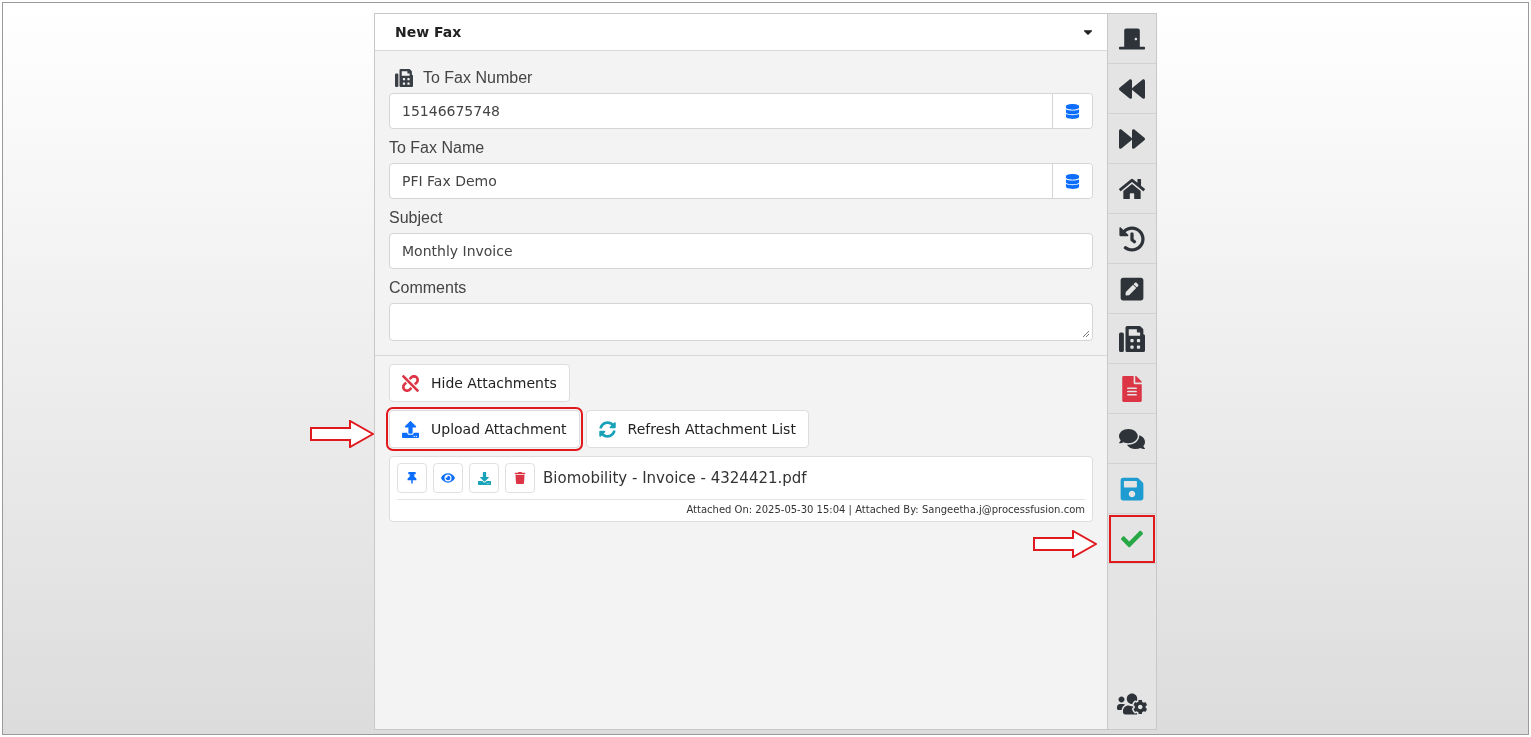 The width and height of the screenshot is (1531, 737). Describe the element at coordinates (741, 251) in the screenshot. I see `input-field: Monthly Invoice` at that location.